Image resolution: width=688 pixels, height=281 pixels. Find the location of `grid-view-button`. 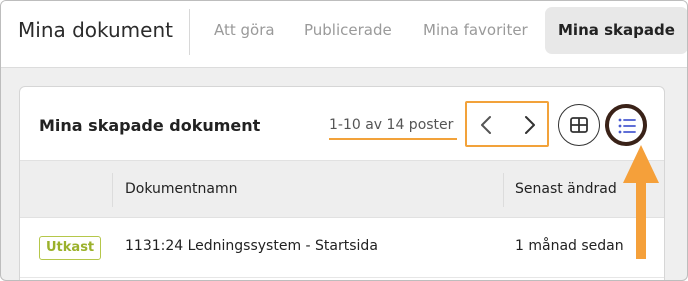

grid-view-button is located at coordinates (579, 125).